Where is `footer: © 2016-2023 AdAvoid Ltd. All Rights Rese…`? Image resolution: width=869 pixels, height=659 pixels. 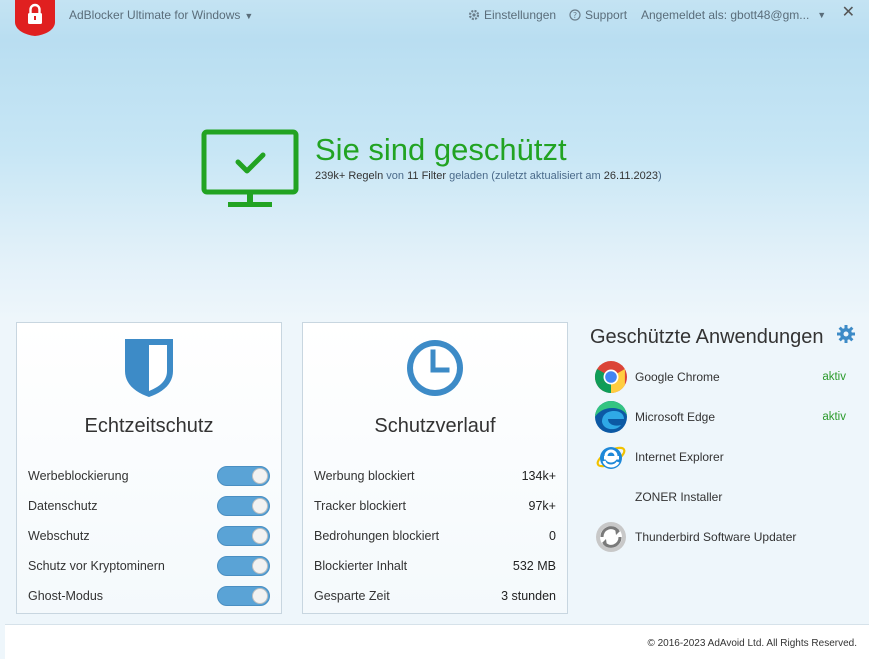
footer: © 2016-2023 AdAvoid Ltd. All Rights Rese… is located at coordinates (437, 641).